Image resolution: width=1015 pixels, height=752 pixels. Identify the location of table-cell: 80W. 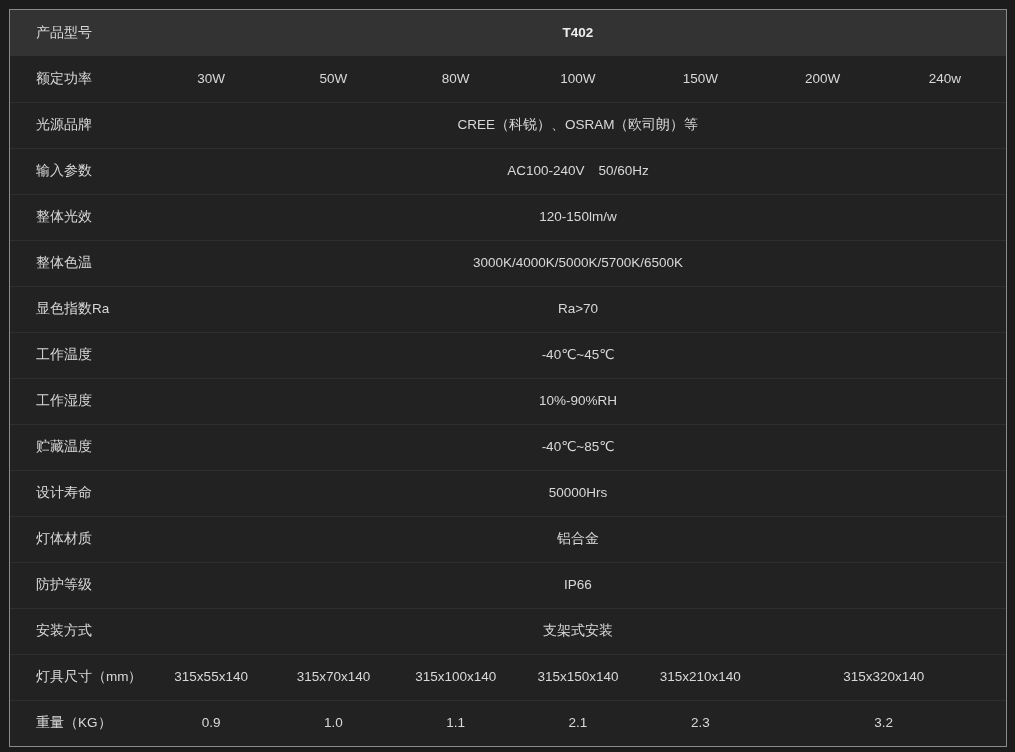
(455, 79).